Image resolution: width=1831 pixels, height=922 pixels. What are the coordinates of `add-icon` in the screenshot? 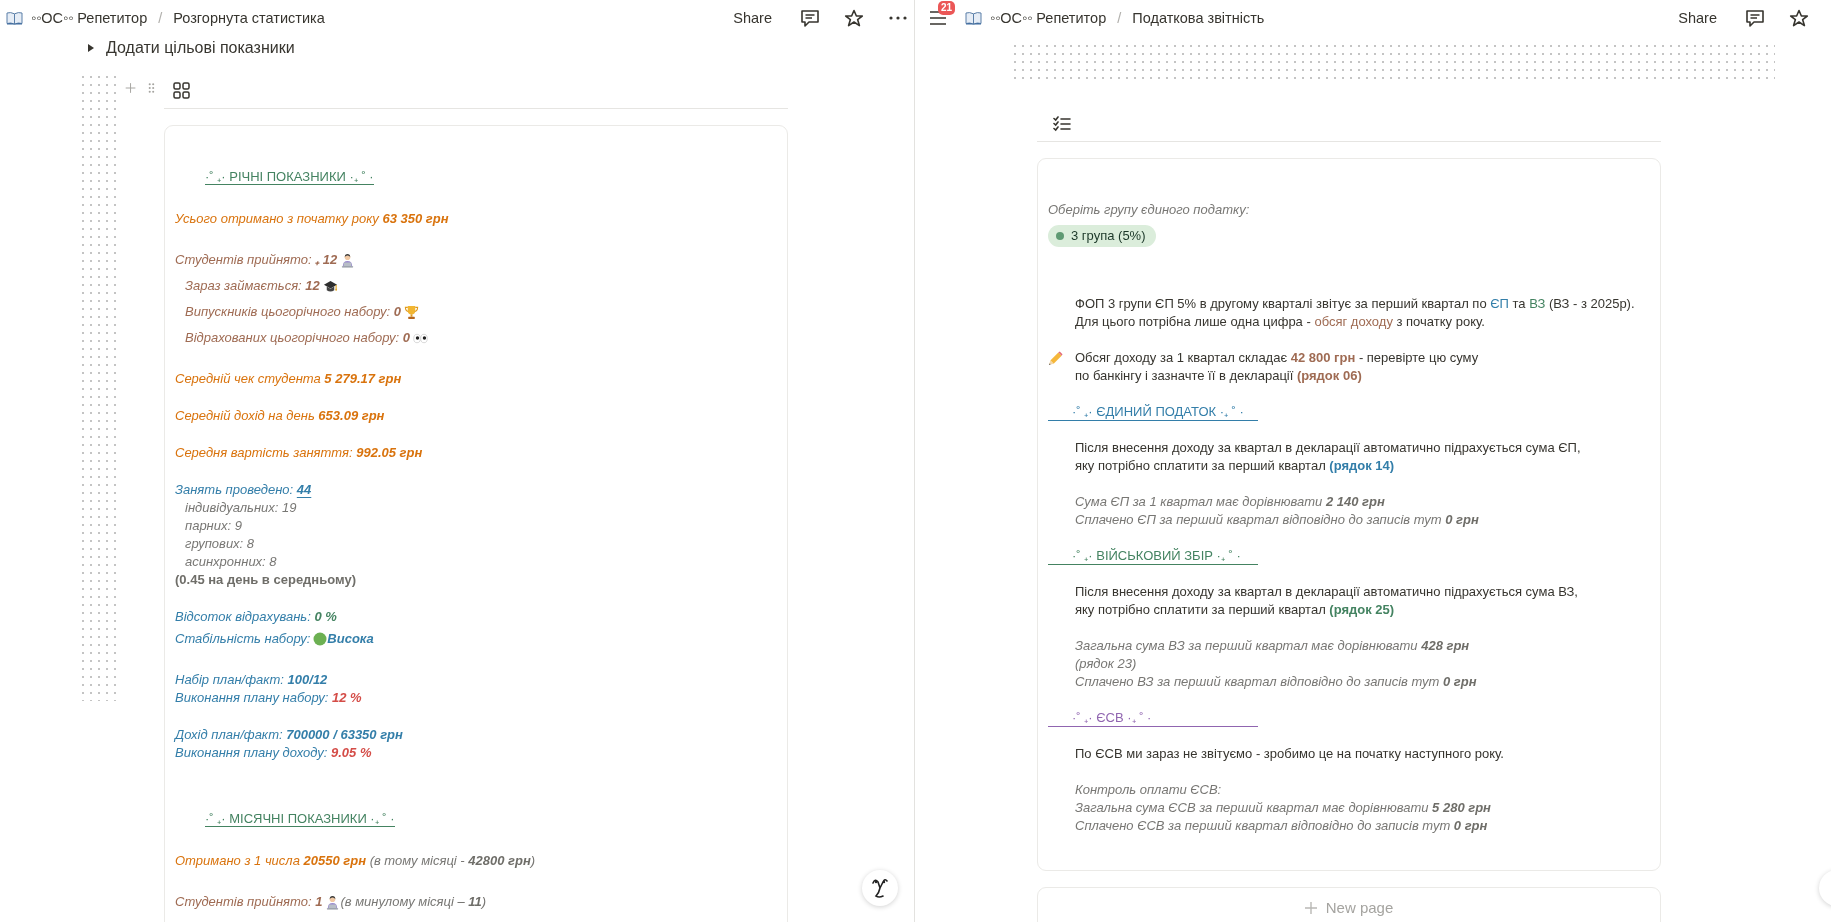 It's located at (1310, 908).